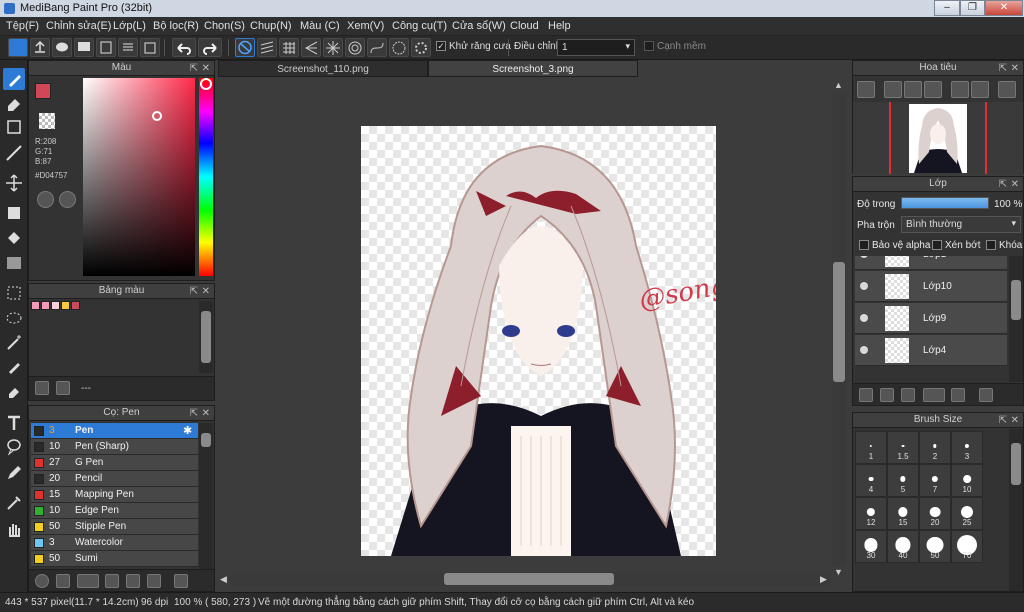 The height and width of the screenshot is (612, 1024). I want to click on brush-size-cell: 3, so click(967, 447).